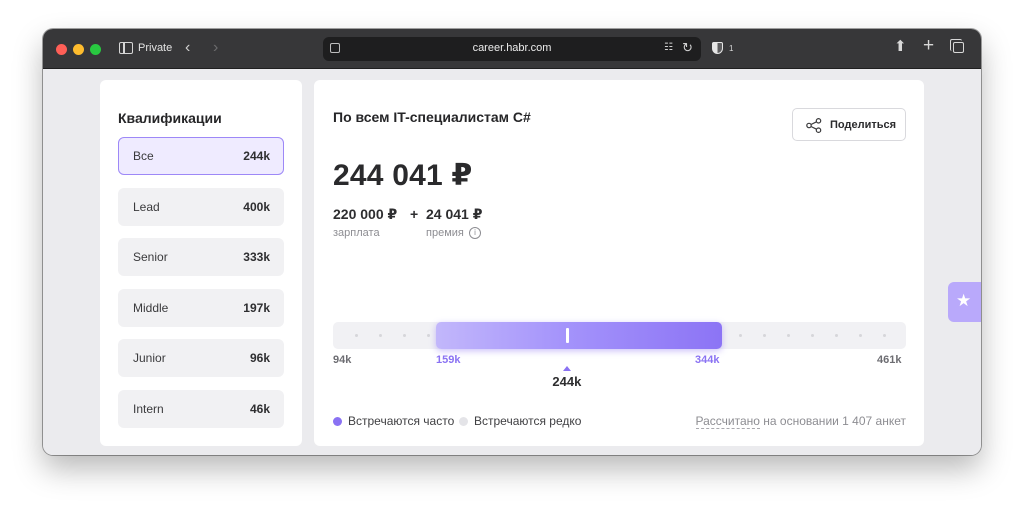 Image resolution: width=1024 pixels, height=512 pixels. I want to click on qualification-value: 197k, so click(256, 308).